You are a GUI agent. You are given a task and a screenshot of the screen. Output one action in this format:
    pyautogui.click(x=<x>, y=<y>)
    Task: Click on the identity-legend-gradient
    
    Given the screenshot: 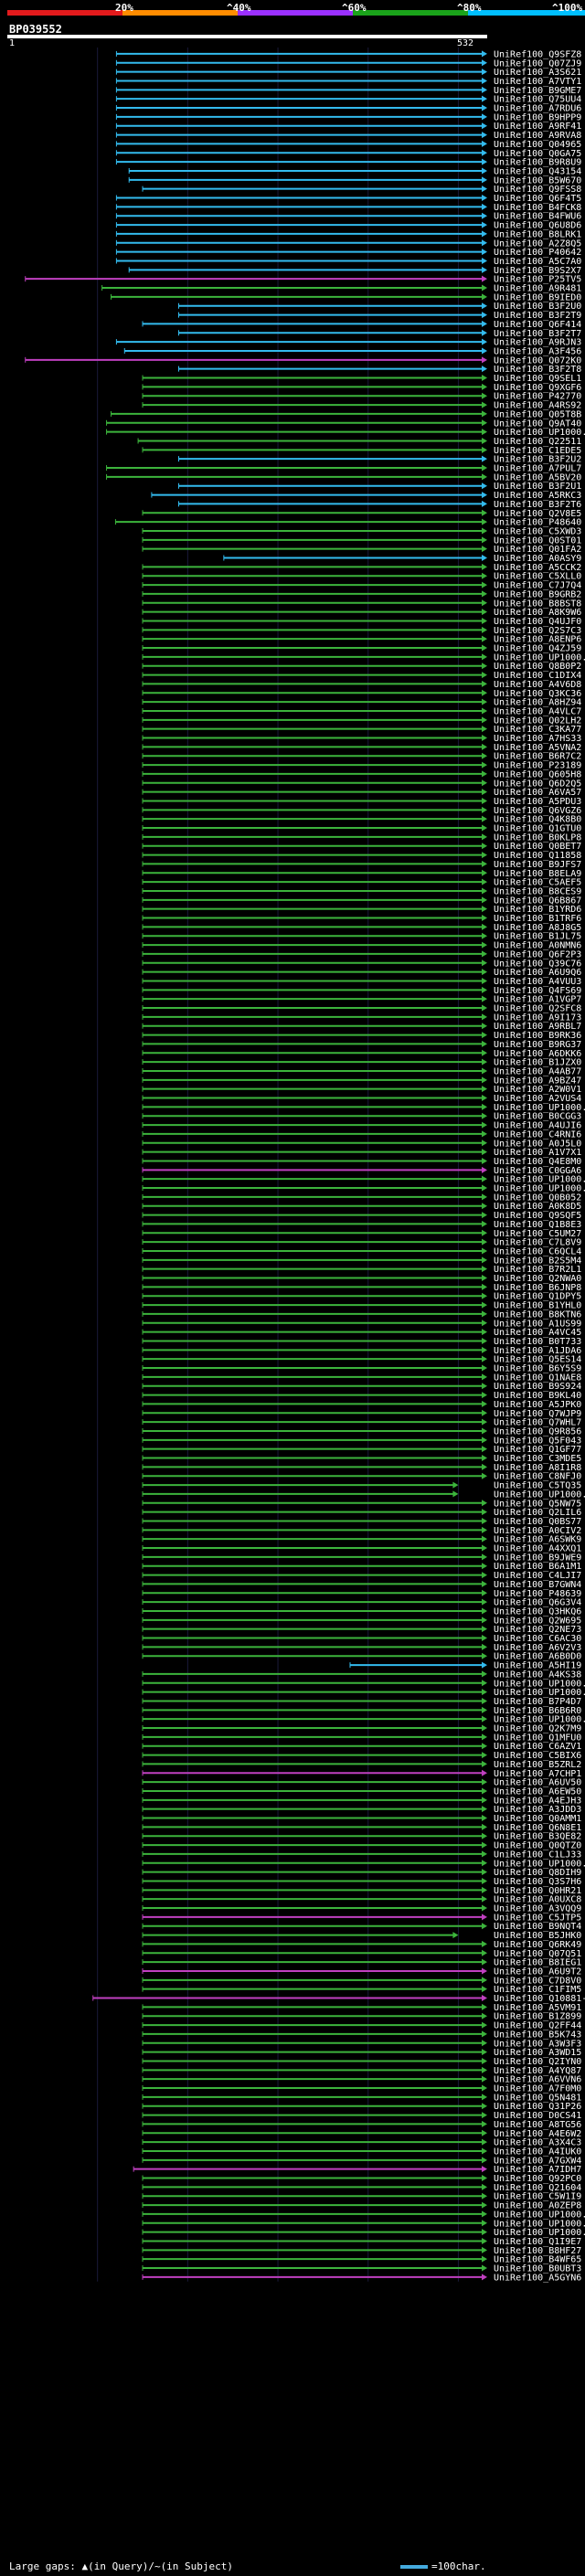 What is the action you would take?
    pyautogui.click(x=296, y=13)
    